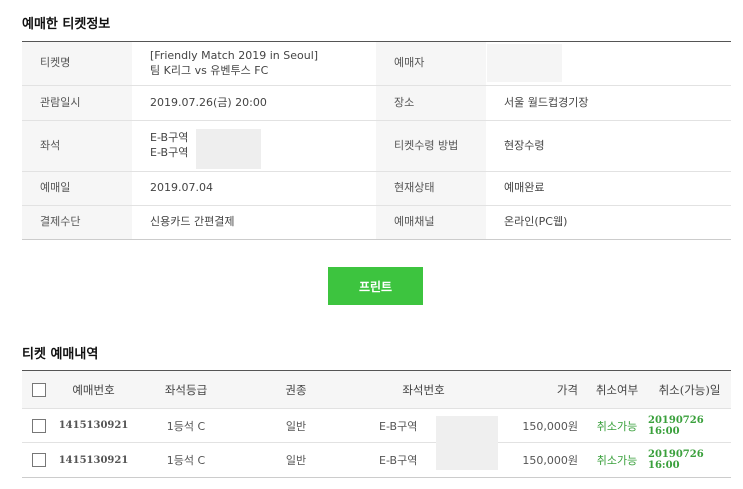 Image resolution: width=743 pixels, height=489 pixels. What do you see at coordinates (66, 24) in the screenshot?
I see `ticket-info-title: 예매한 티켓정보` at bounding box center [66, 24].